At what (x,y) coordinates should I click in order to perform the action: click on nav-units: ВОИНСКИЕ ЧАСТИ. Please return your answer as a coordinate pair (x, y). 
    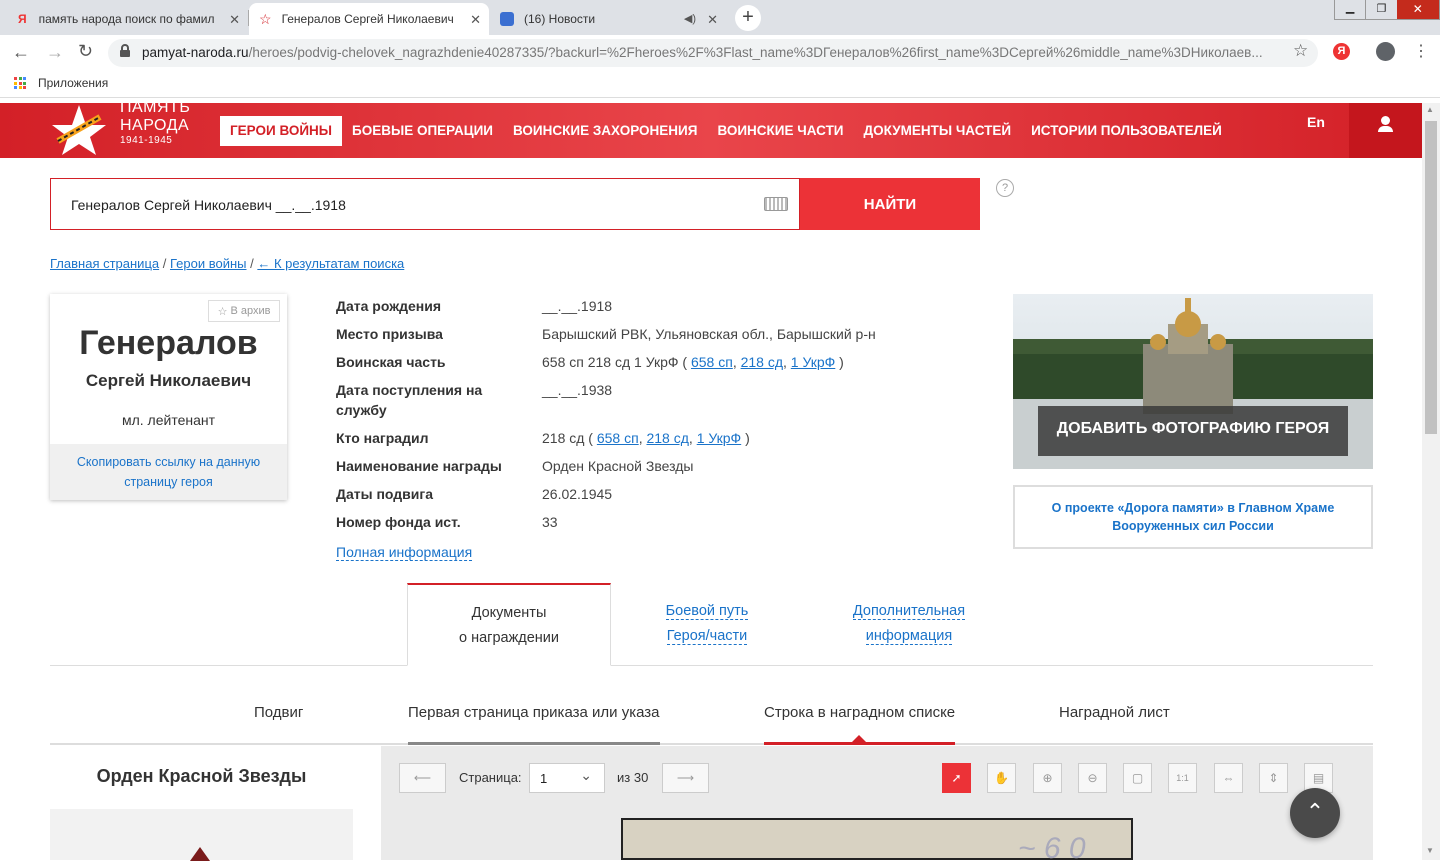
    Looking at the image, I should click on (780, 131).